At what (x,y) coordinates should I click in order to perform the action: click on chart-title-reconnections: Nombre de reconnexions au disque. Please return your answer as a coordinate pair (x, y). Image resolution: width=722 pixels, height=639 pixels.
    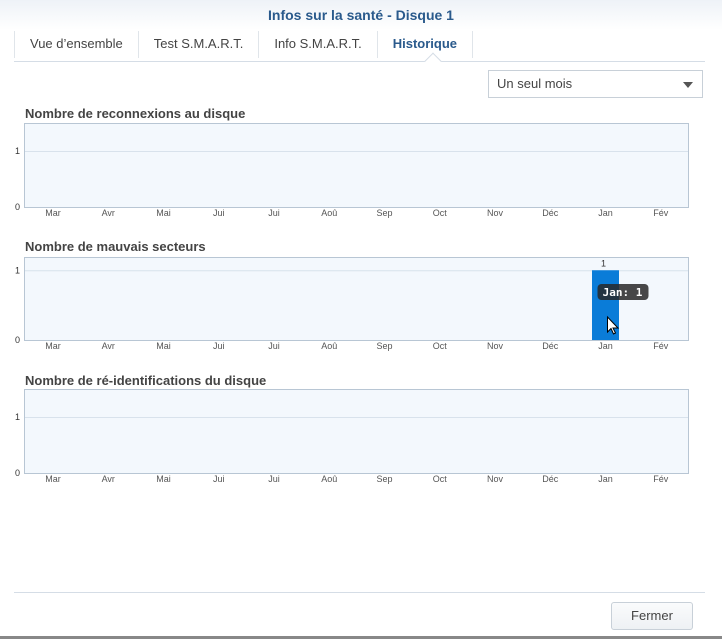
    Looking at the image, I should click on (135, 113).